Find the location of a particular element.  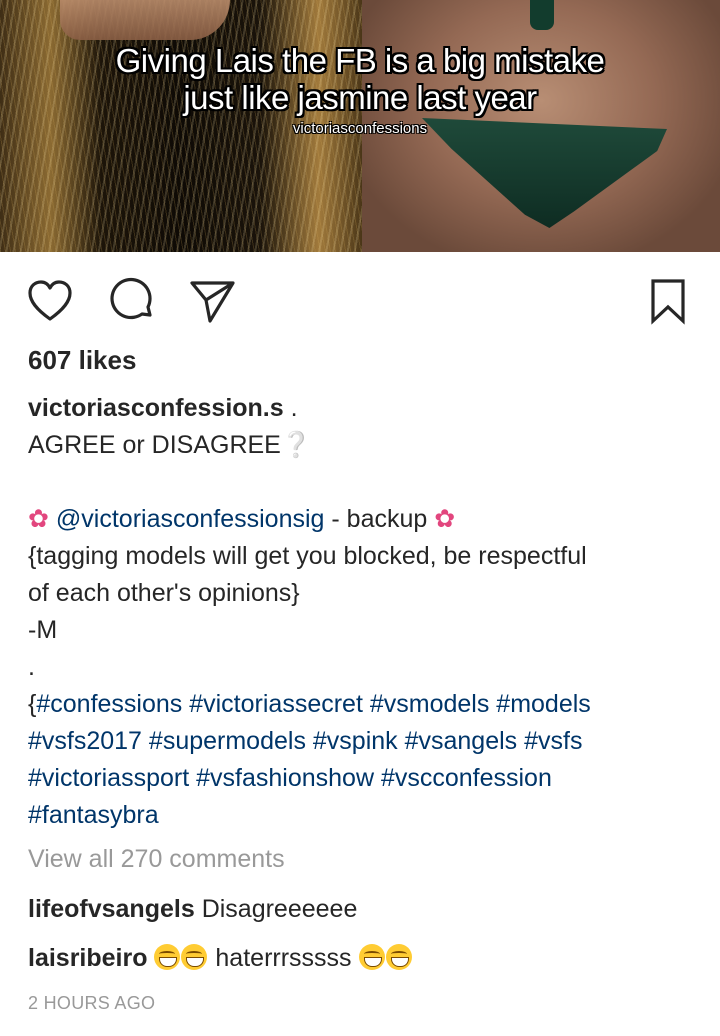

caption-line: AGREE or DISAGREE is located at coordinates (154, 445).